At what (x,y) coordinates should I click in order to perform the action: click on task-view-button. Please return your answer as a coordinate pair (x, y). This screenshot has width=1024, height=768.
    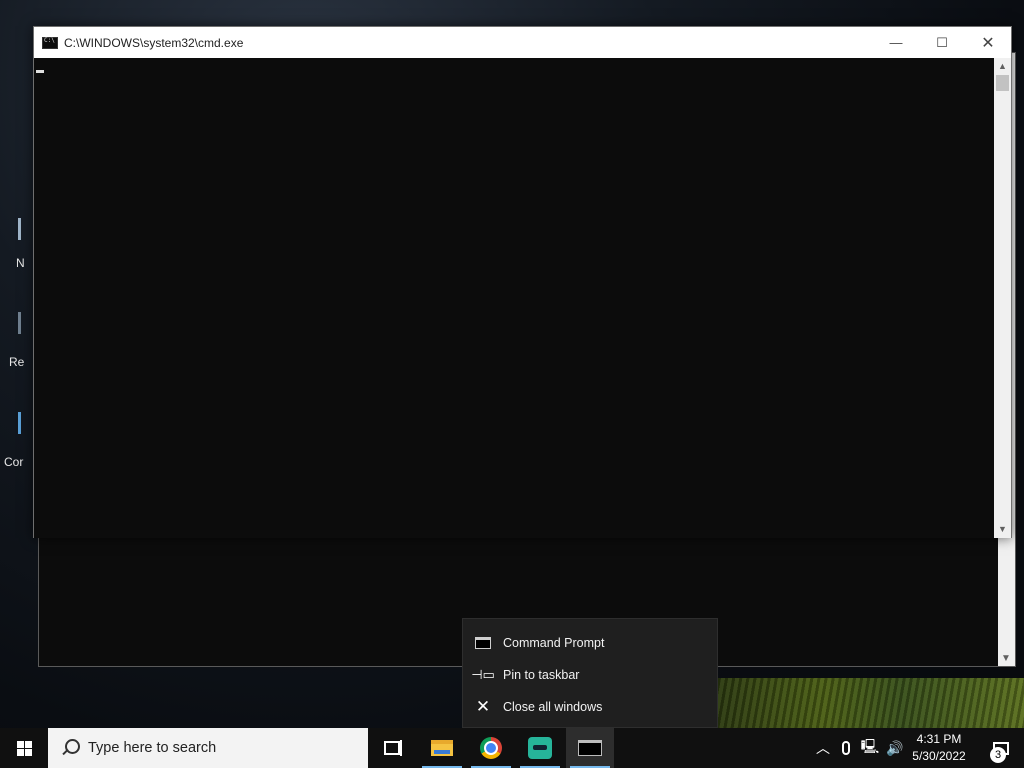
    Looking at the image, I should click on (392, 748).